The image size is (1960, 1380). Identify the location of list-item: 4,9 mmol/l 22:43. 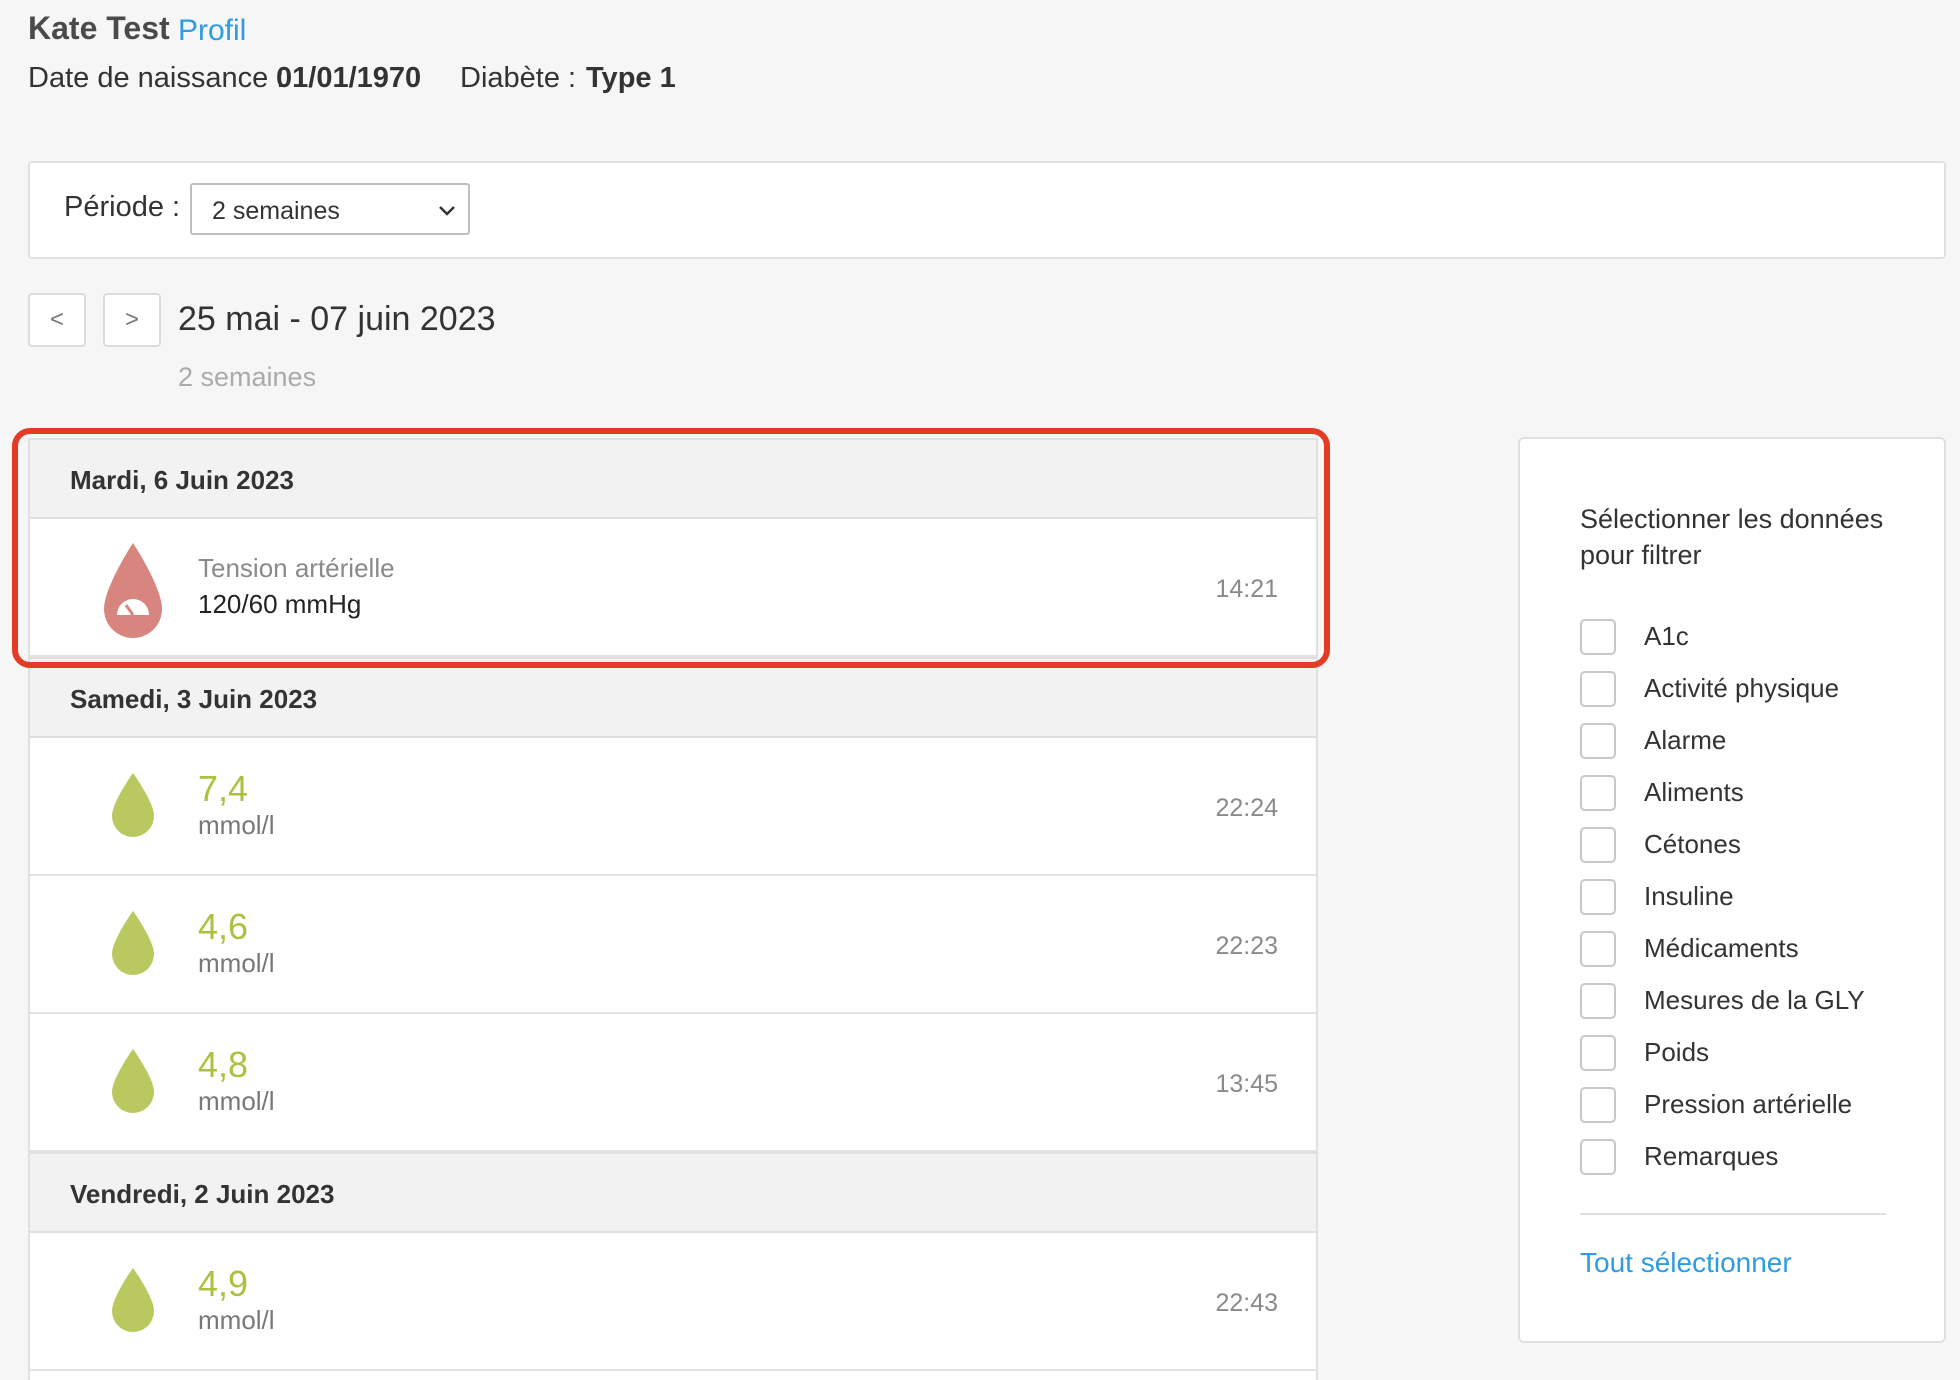
(673, 1302).